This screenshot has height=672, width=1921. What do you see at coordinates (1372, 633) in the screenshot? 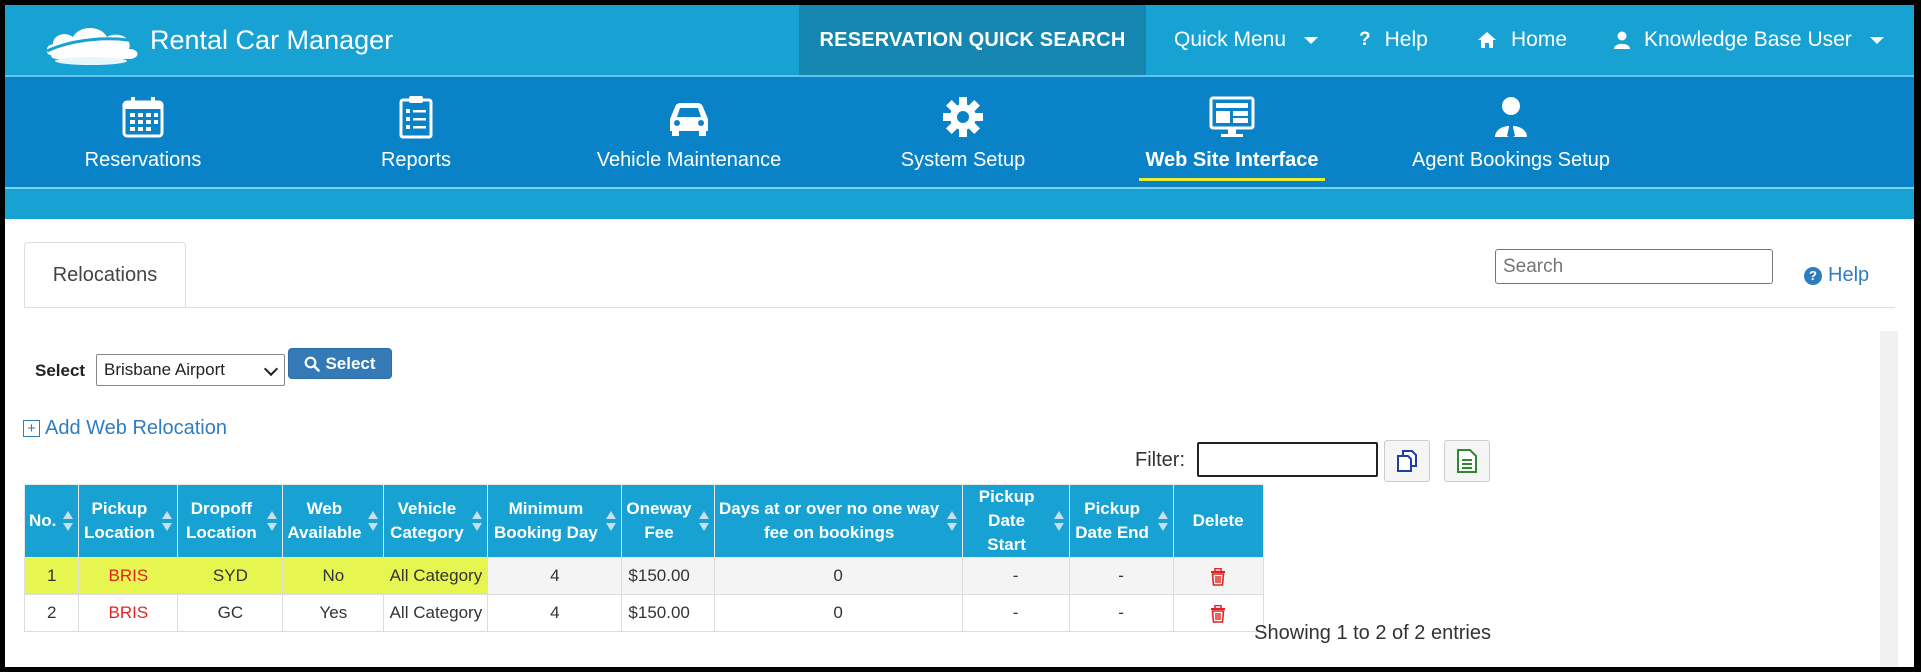
I see `table-info: Showing 1 to 2 of 2 entries` at bounding box center [1372, 633].